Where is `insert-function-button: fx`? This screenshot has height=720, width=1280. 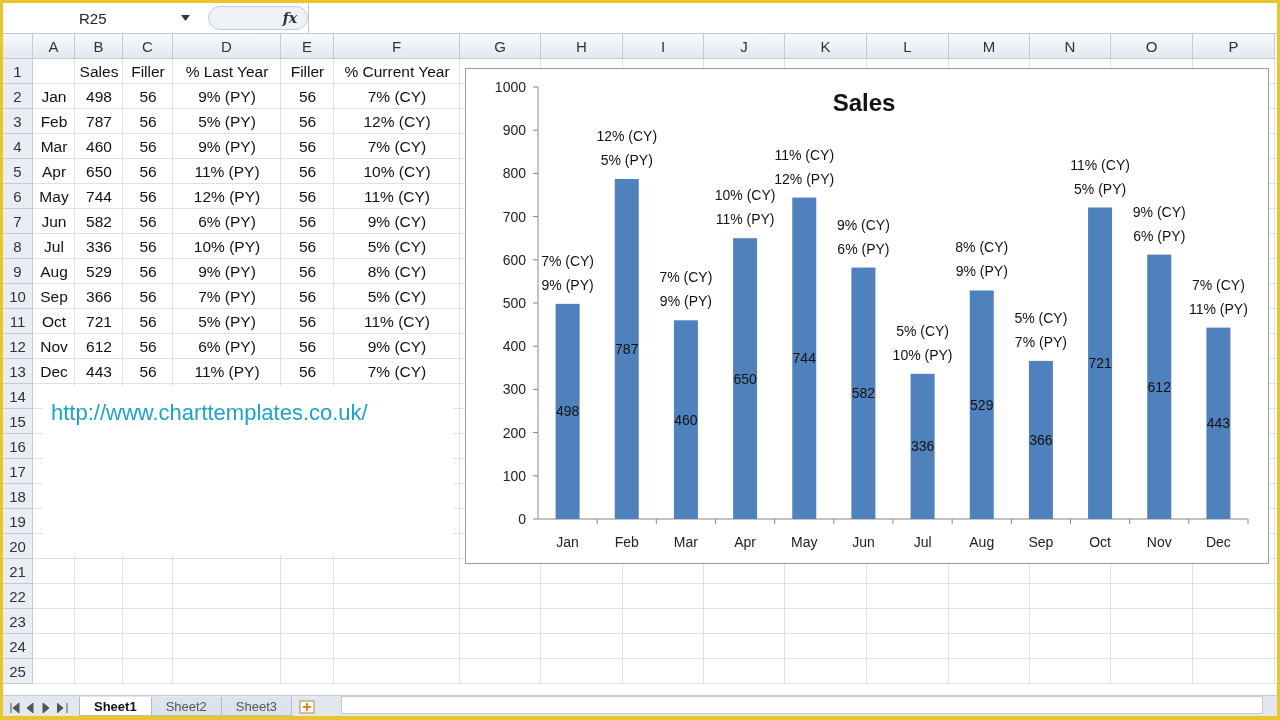 insert-function-button: fx is located at coordinates (258, 18).